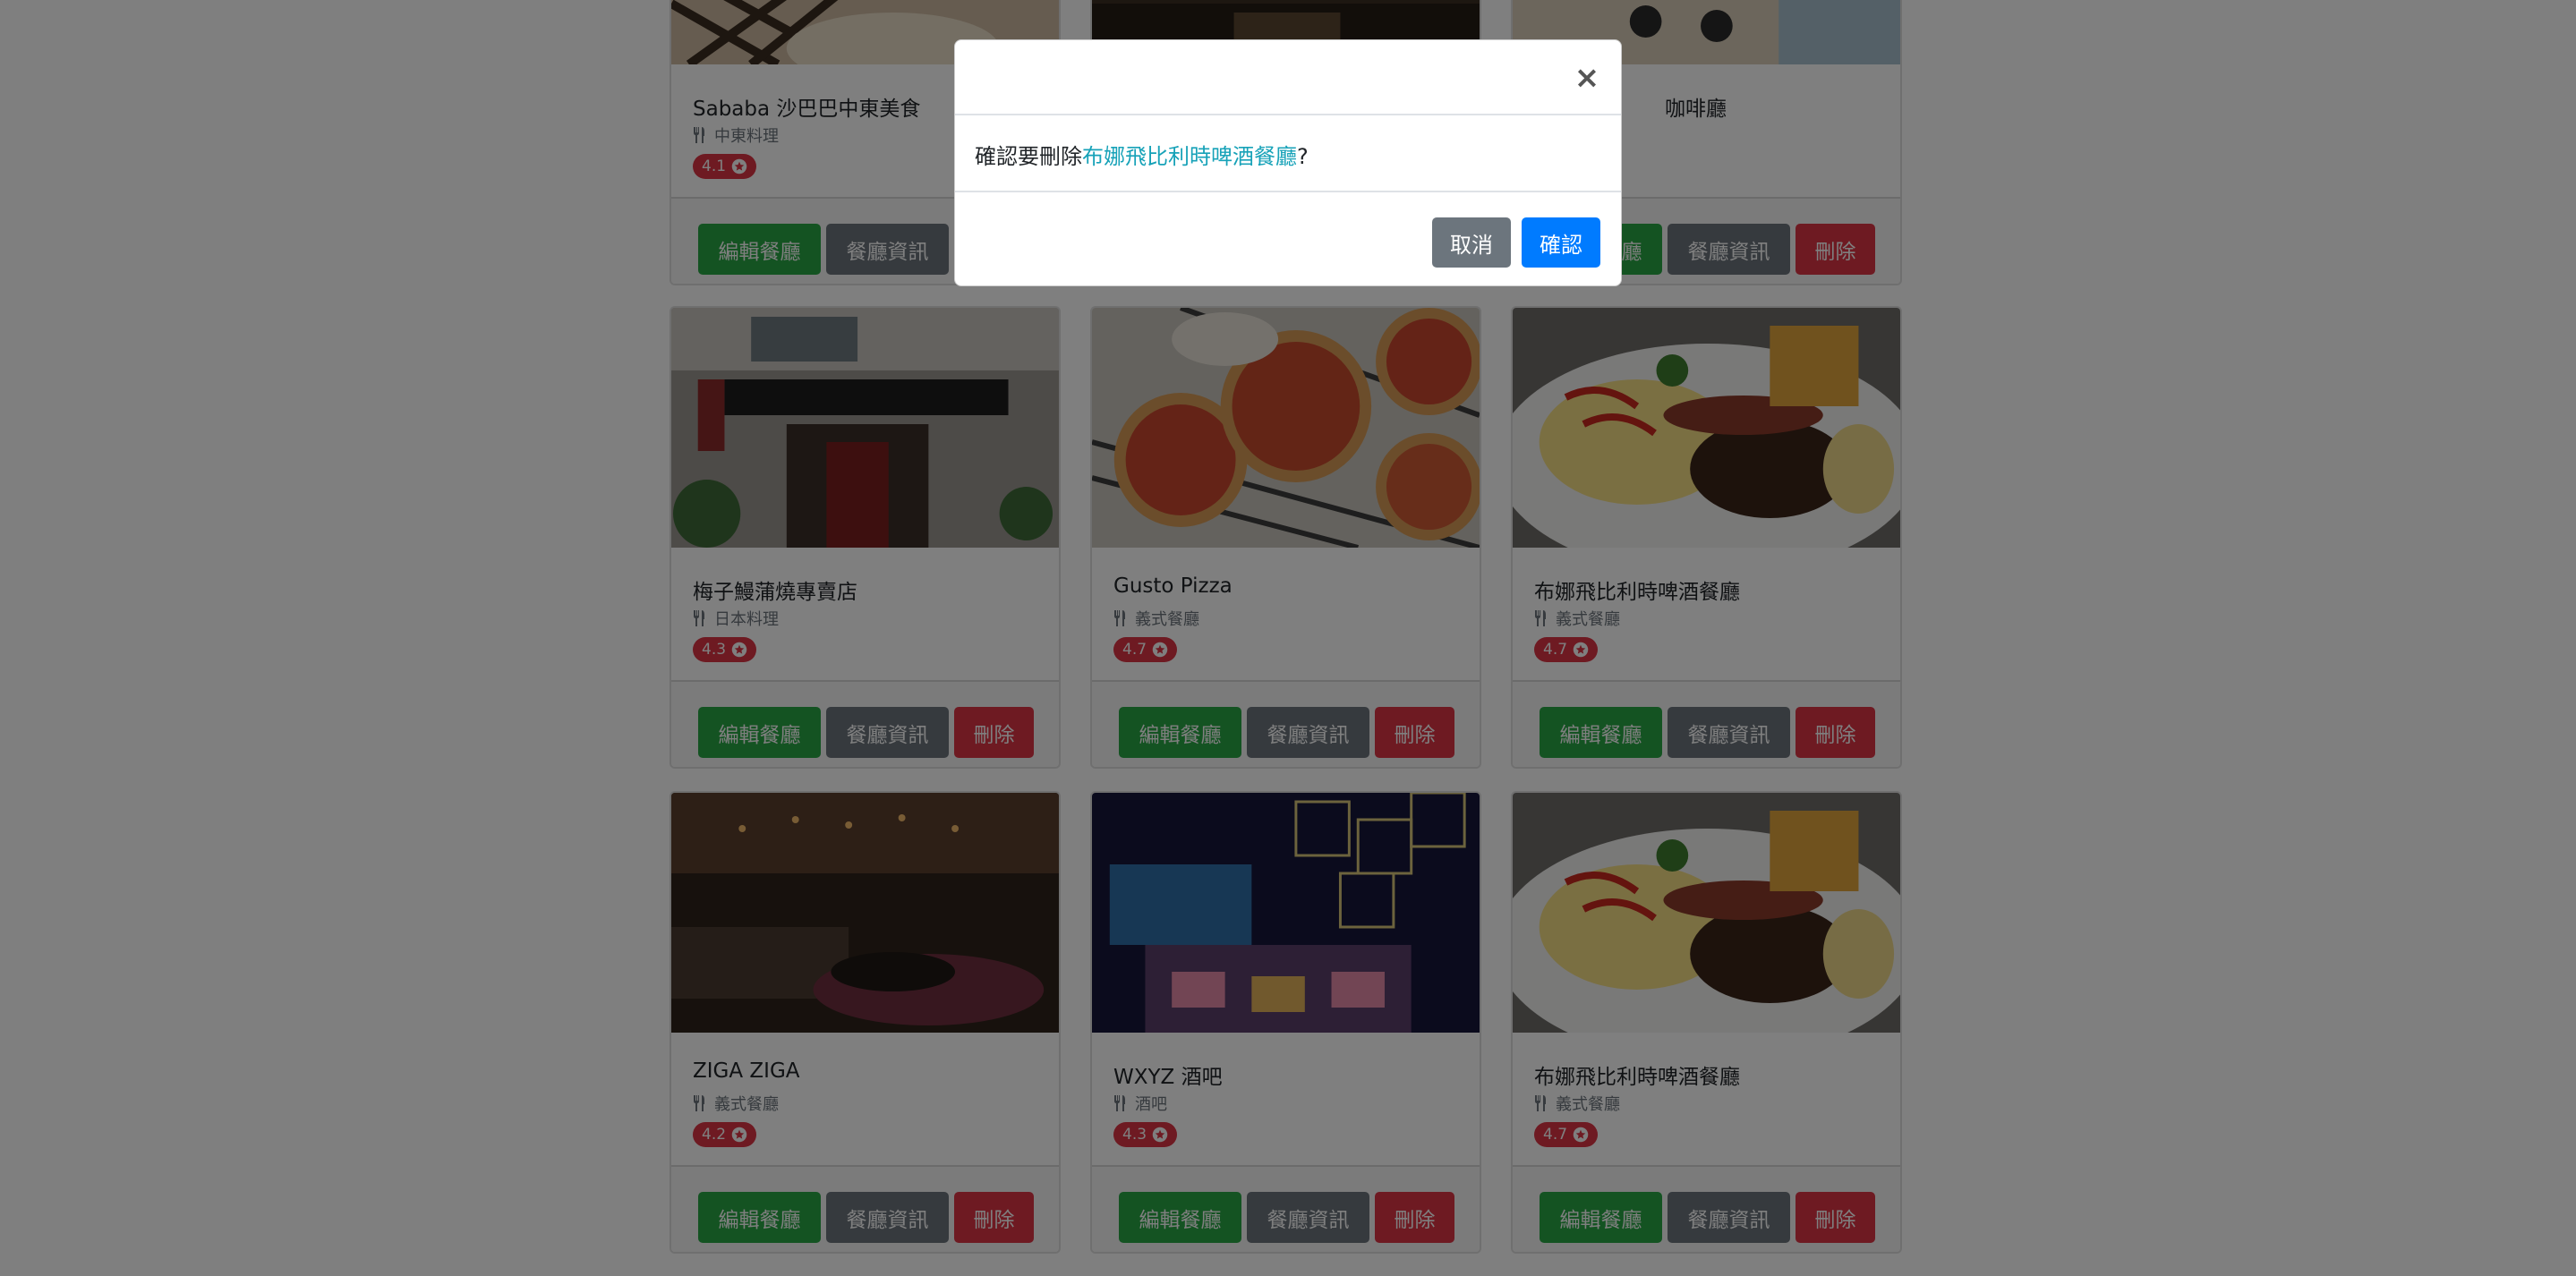 Image resolution: width=2576 pixels, height=1276 pixels. Describe the element at coordinates (1561, 243) in the screenshot. I see `confirm-button: 確認` at that location.